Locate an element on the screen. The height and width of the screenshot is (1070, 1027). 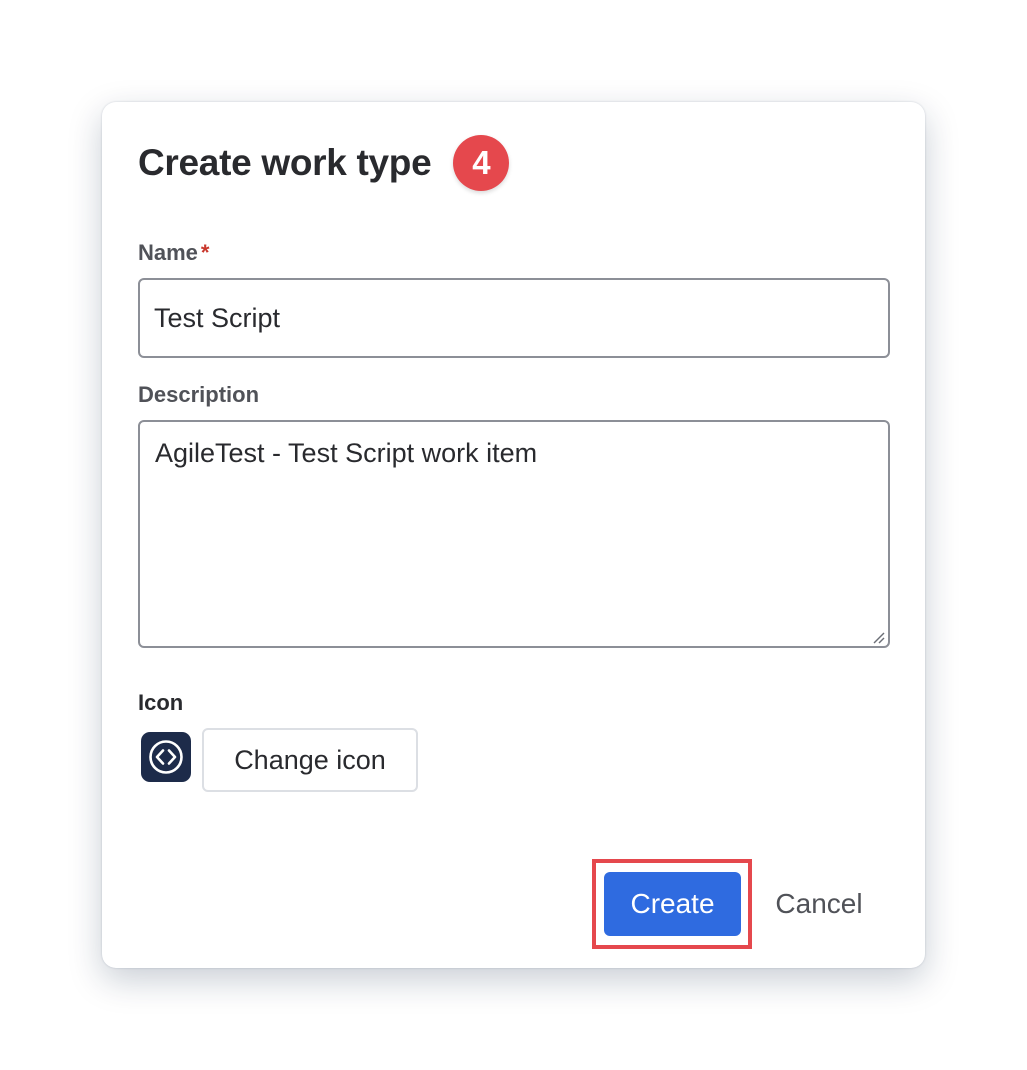
change-icon-button: Change icon is located at coordinates (310, 760).